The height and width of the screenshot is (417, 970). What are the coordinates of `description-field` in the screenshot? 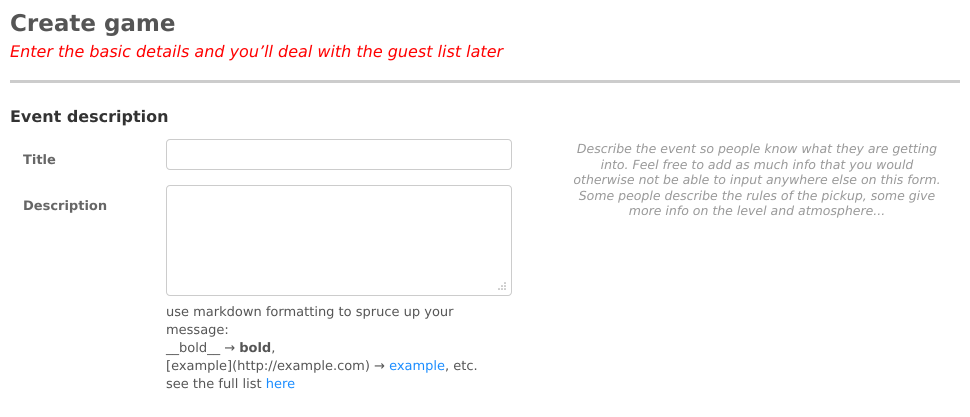 It's located at (339, 240).